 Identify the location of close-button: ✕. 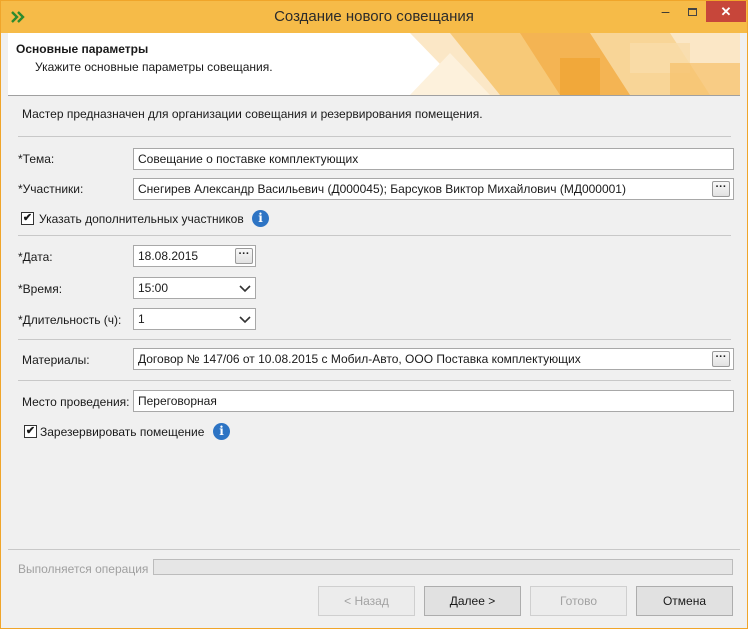
(726, 11).